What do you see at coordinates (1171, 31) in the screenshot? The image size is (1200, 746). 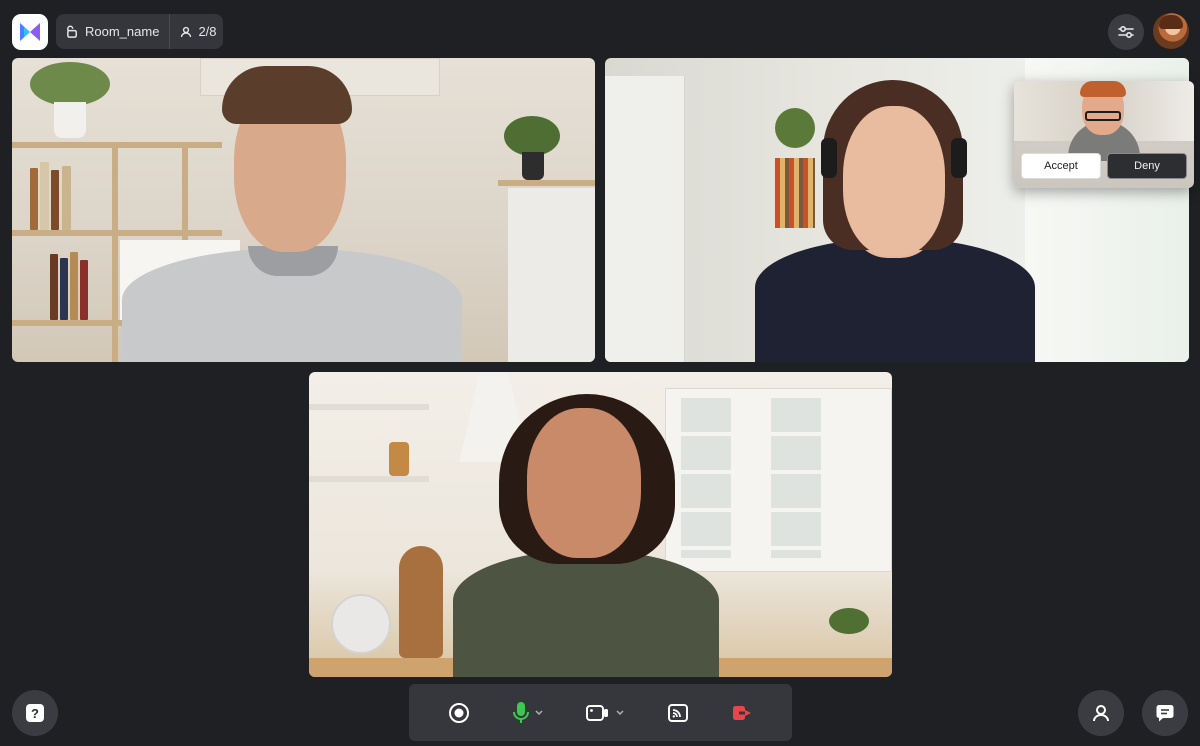 I see `user-avatar` at bounding box center [1171, 31].